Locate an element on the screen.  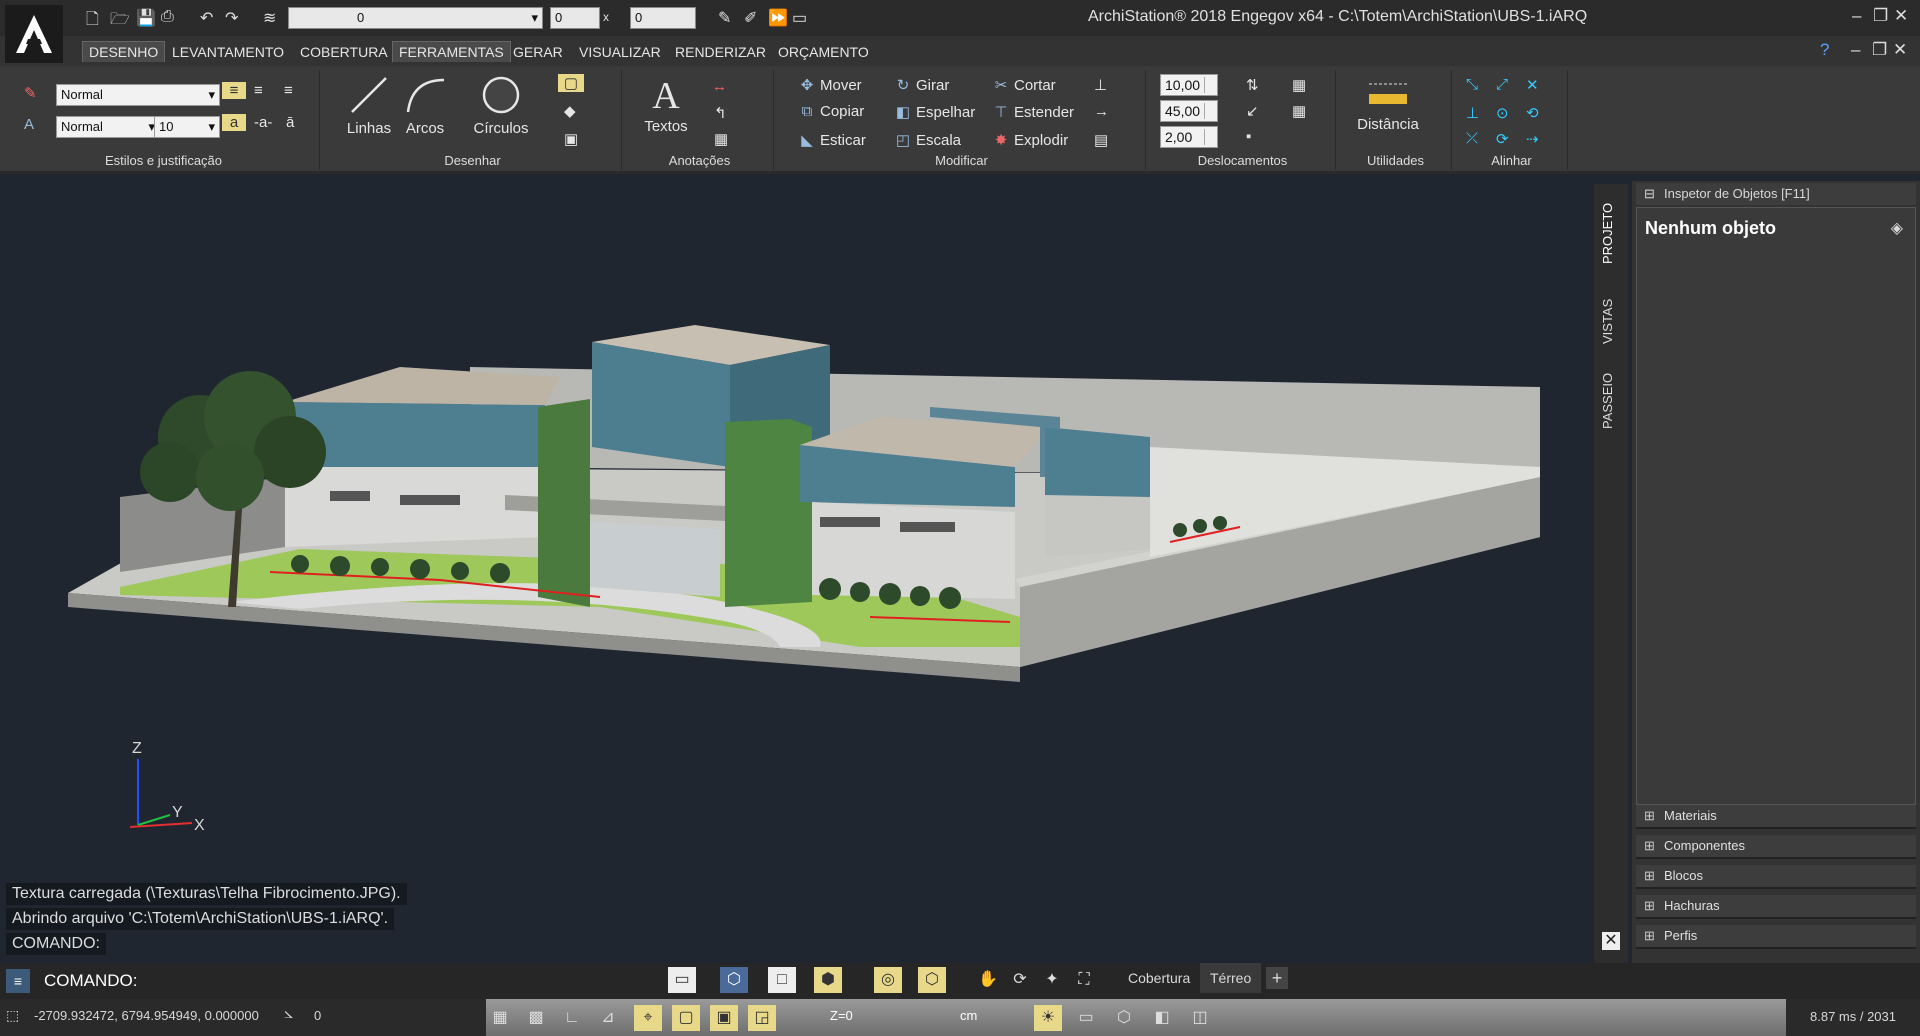
minimize-icon: – is located at coordinates (1856, 16).